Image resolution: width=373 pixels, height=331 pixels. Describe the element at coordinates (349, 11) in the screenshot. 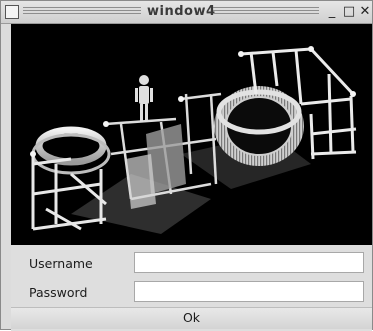

I see `maximize-icon: □` at that location.